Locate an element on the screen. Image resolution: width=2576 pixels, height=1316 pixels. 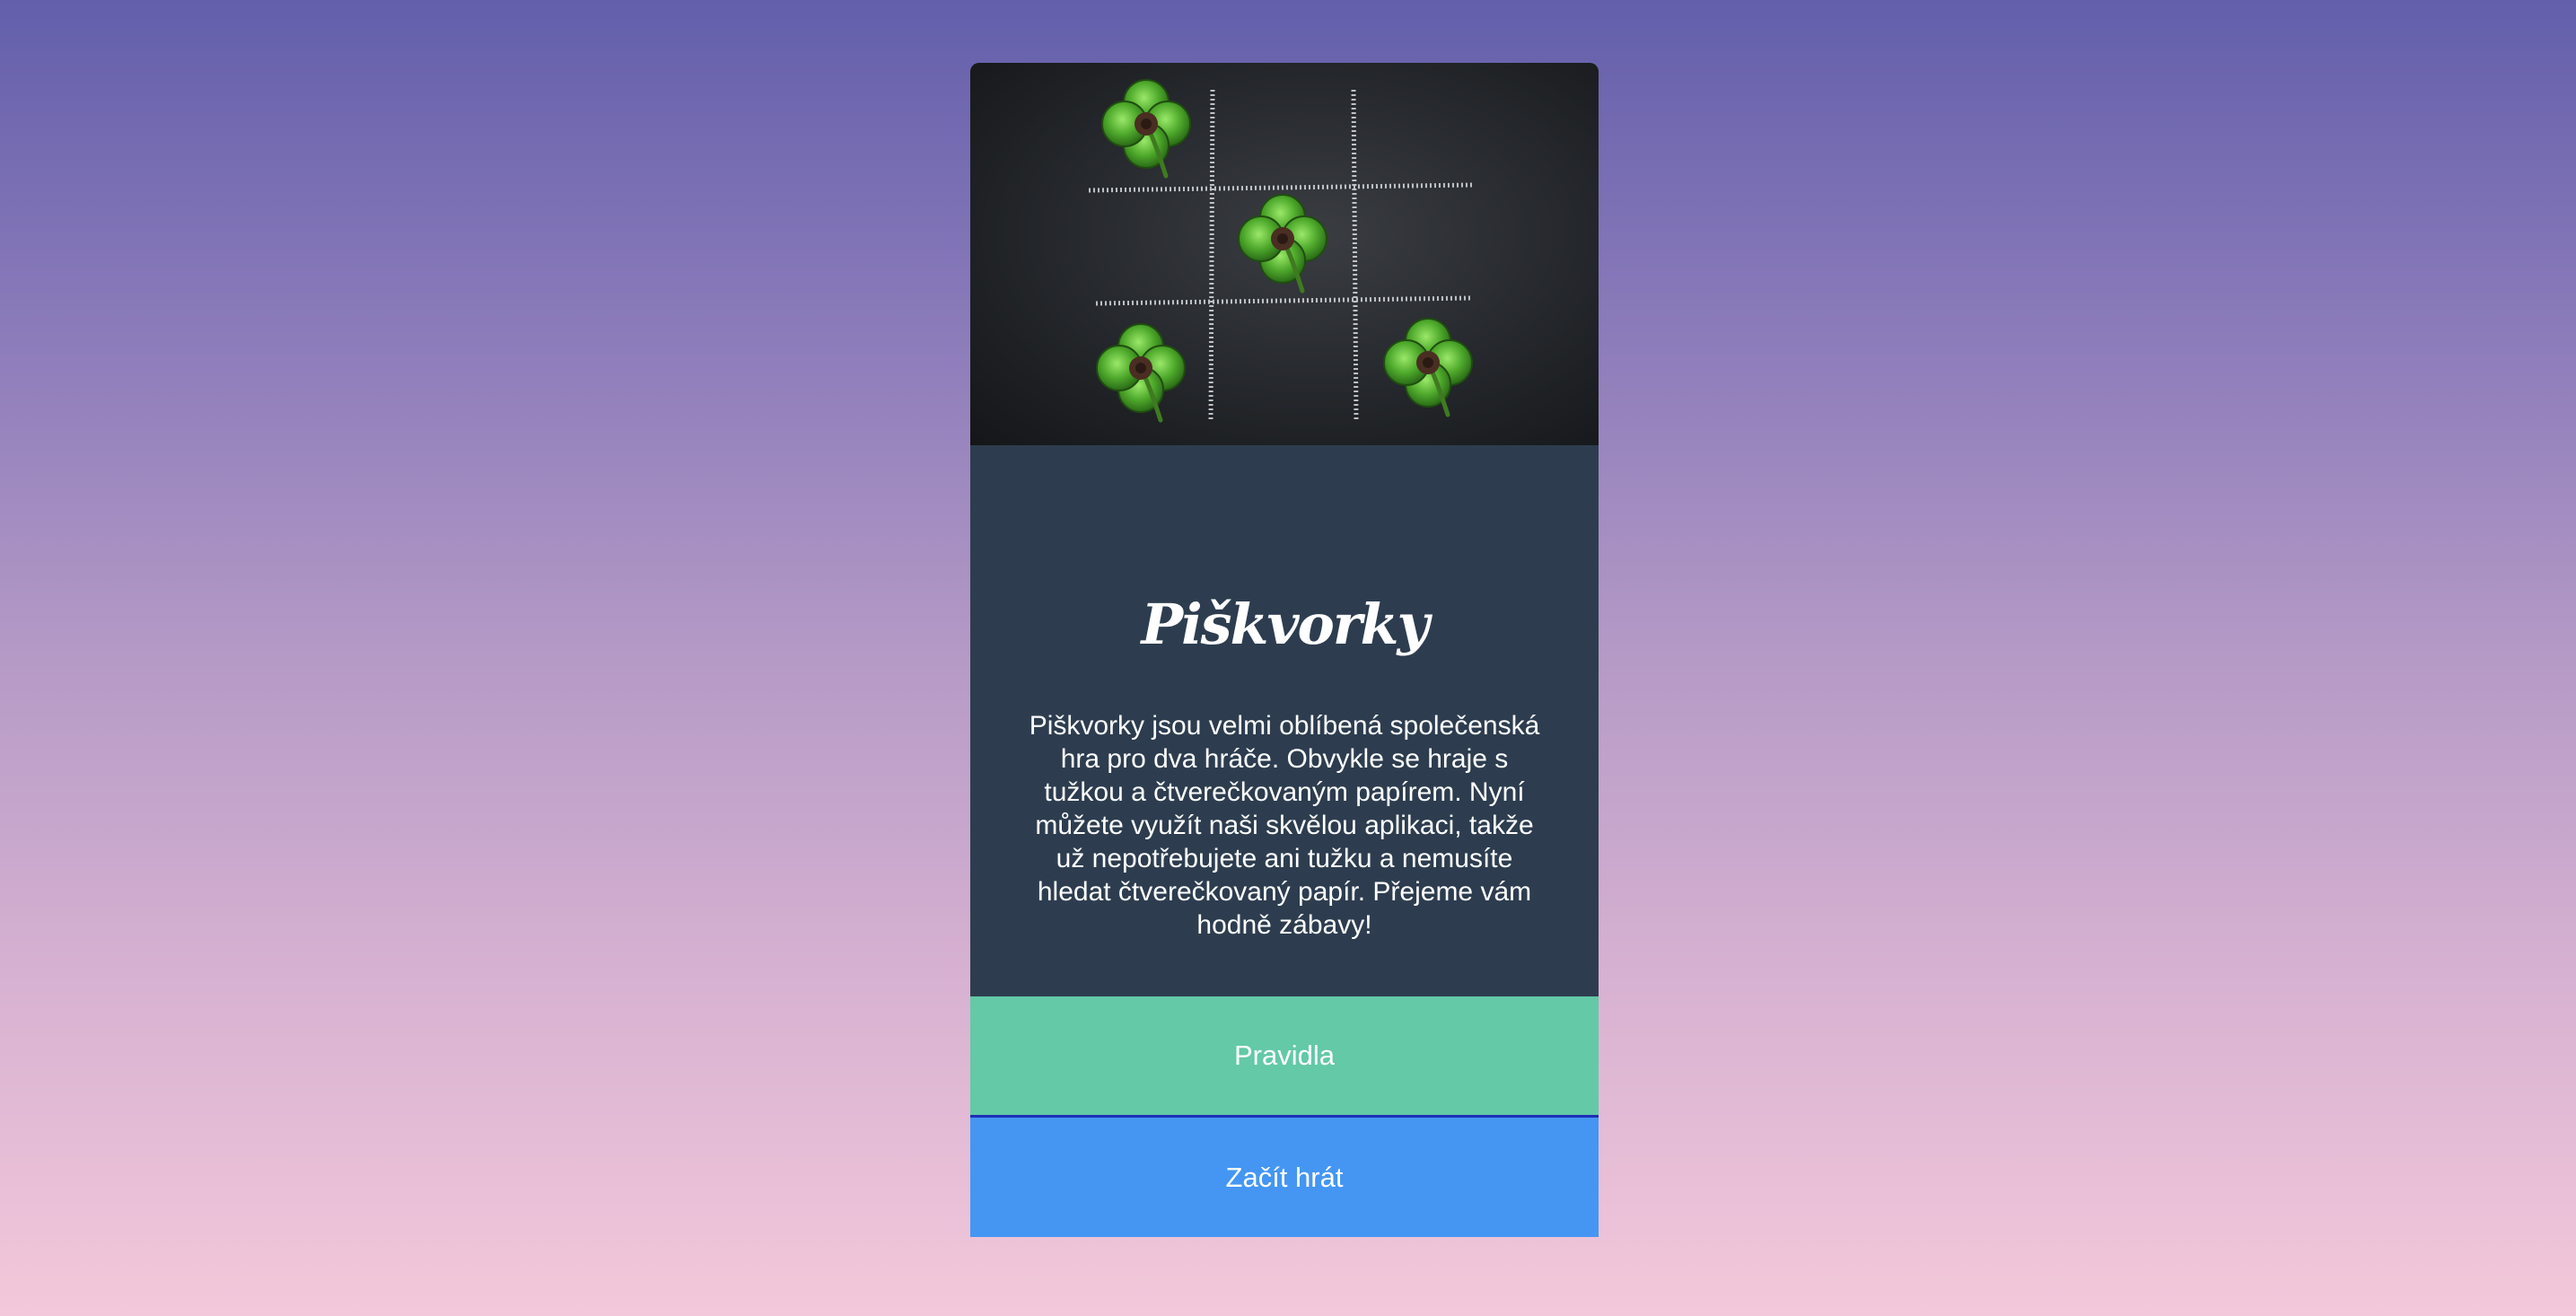
rules-button: Pravidla is located at coordinates (1284, 1055).